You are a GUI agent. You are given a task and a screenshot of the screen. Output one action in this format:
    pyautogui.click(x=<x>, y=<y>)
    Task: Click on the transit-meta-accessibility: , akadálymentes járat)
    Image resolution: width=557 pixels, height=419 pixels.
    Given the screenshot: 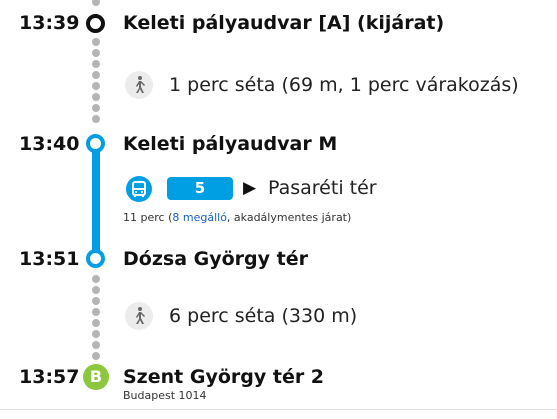 What is the action you would take?
    pyautogui.click(x=289, y=217)
    